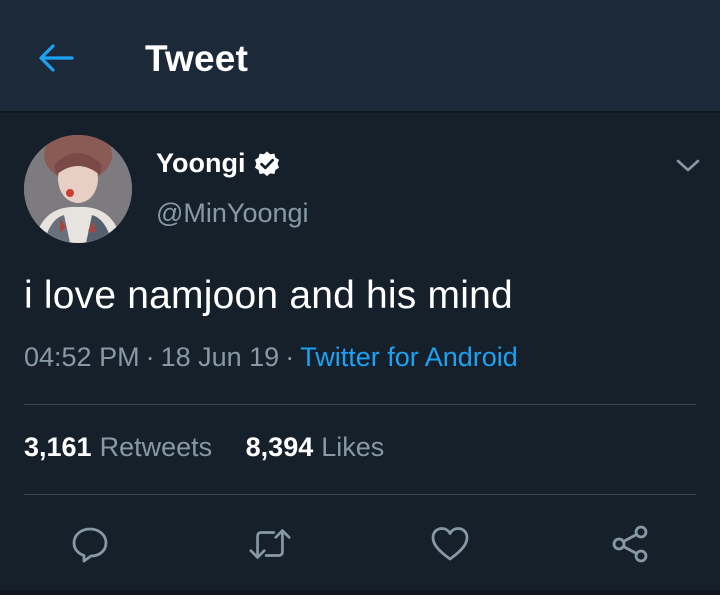 The height and width of the screenshot is (595, 720). I want to click on like-icon, so click(450, 544).